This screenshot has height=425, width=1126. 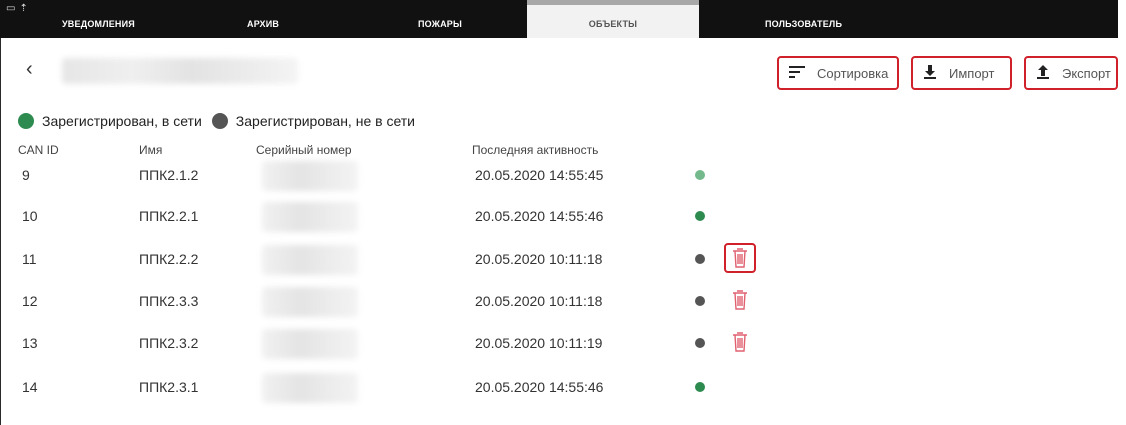 What do you see at coordinates (930, 73) in the screenshot?
I see `download-icon` at bounding box center [930, 73].